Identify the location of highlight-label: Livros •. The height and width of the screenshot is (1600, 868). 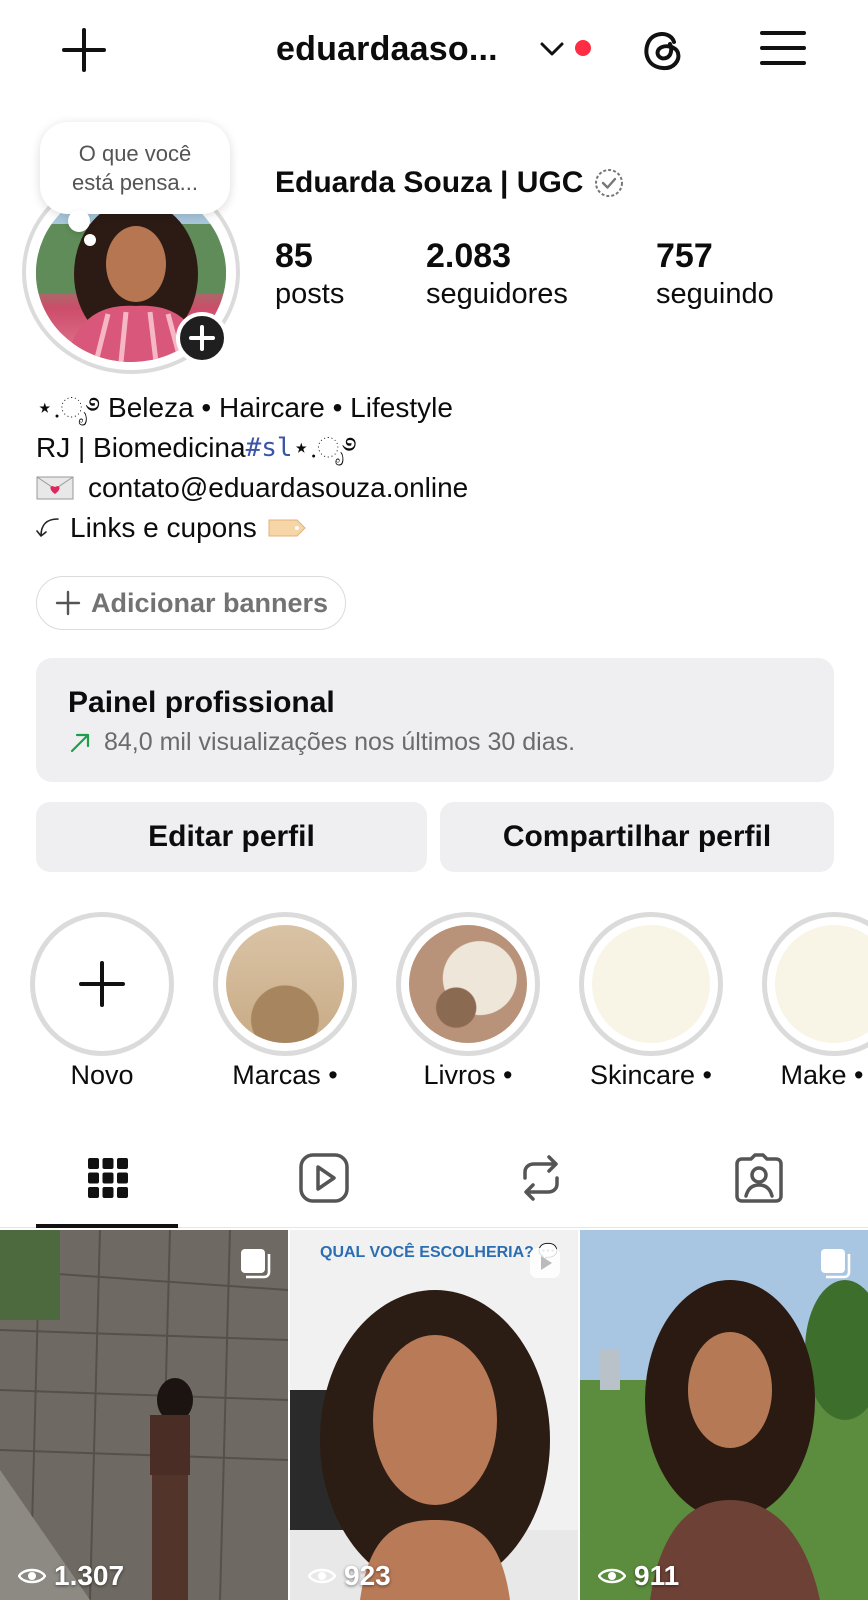
(468, 1075).